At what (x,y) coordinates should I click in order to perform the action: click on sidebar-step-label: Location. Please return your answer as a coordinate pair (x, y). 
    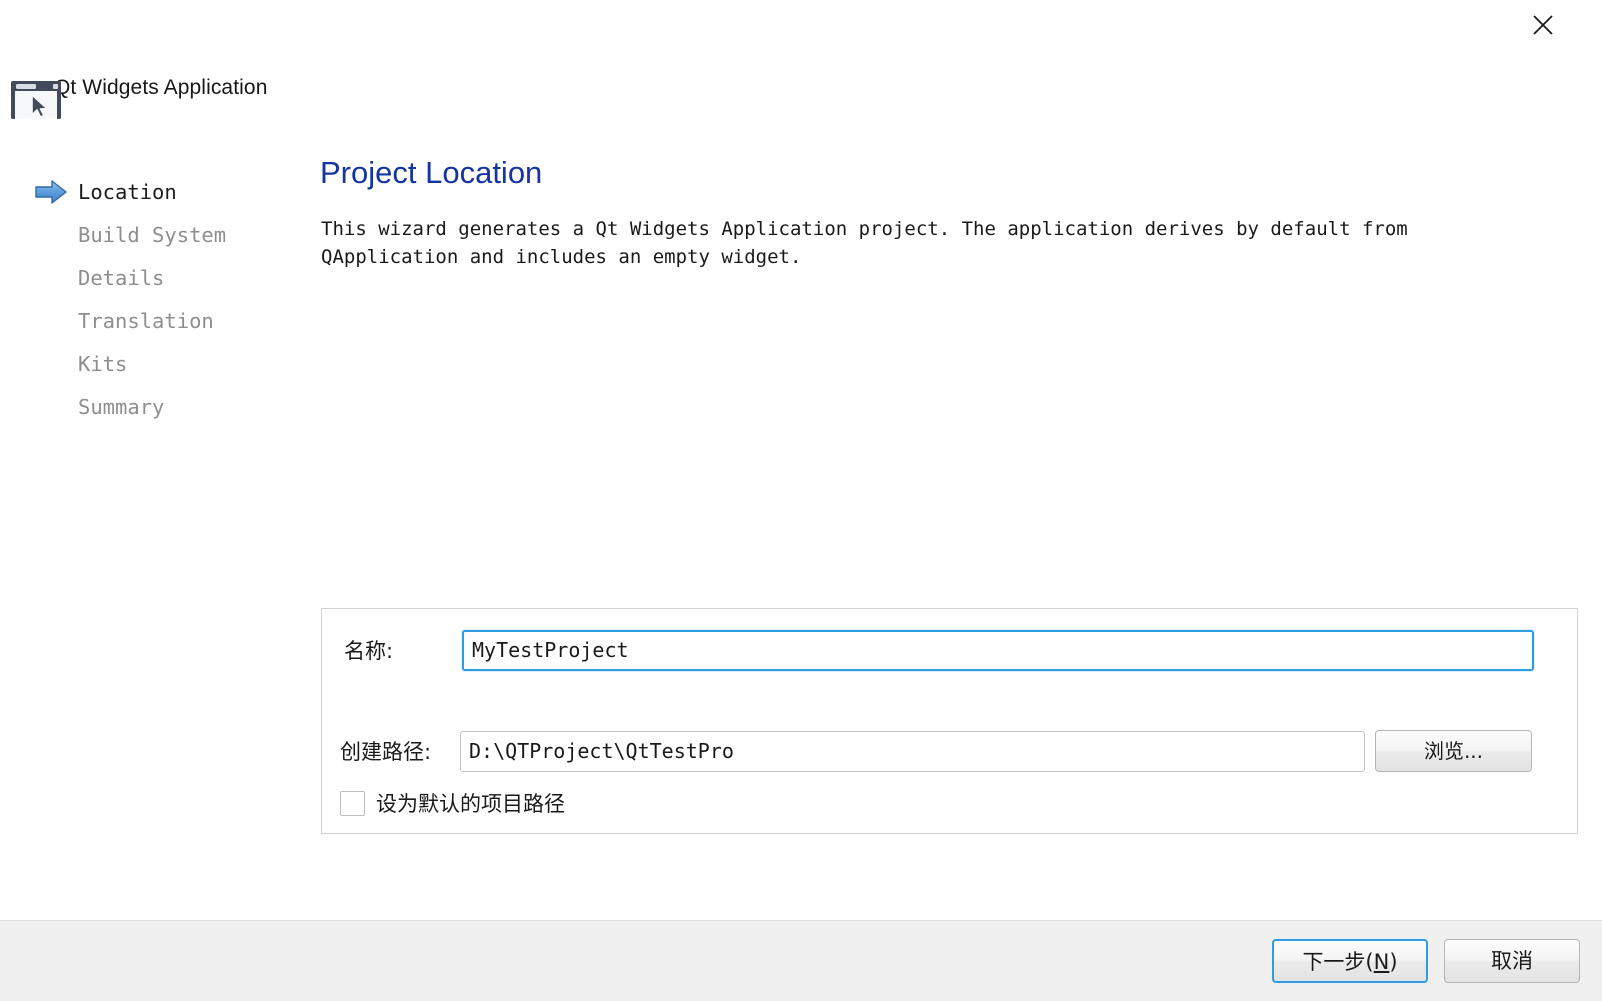
    Looking at the image, I should click on (127, 191).